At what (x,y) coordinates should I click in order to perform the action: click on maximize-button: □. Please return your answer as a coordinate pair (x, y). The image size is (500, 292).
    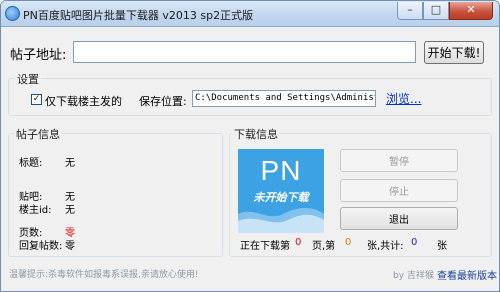
    Looking at the image, I should click on (436, 11).